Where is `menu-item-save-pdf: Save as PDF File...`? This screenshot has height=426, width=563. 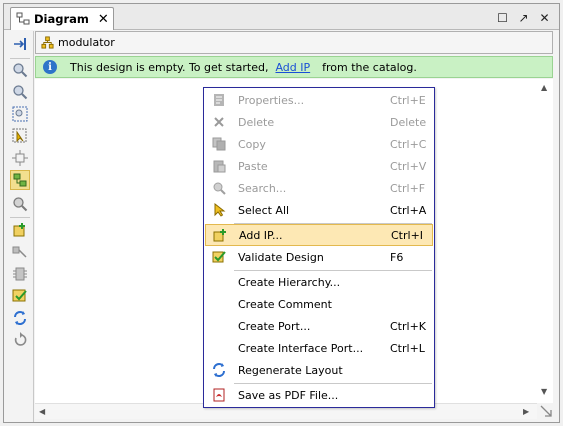
menu-item-save-pdf: Save as PDF File... is located at coordinates (319, 395).